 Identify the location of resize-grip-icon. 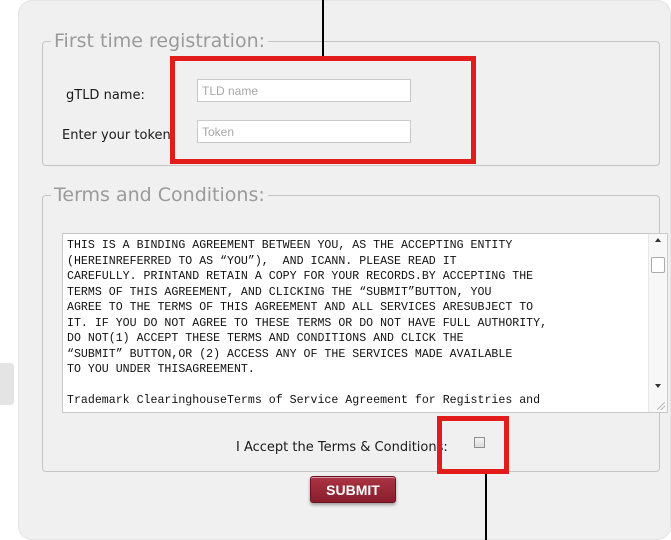
(661, 406).